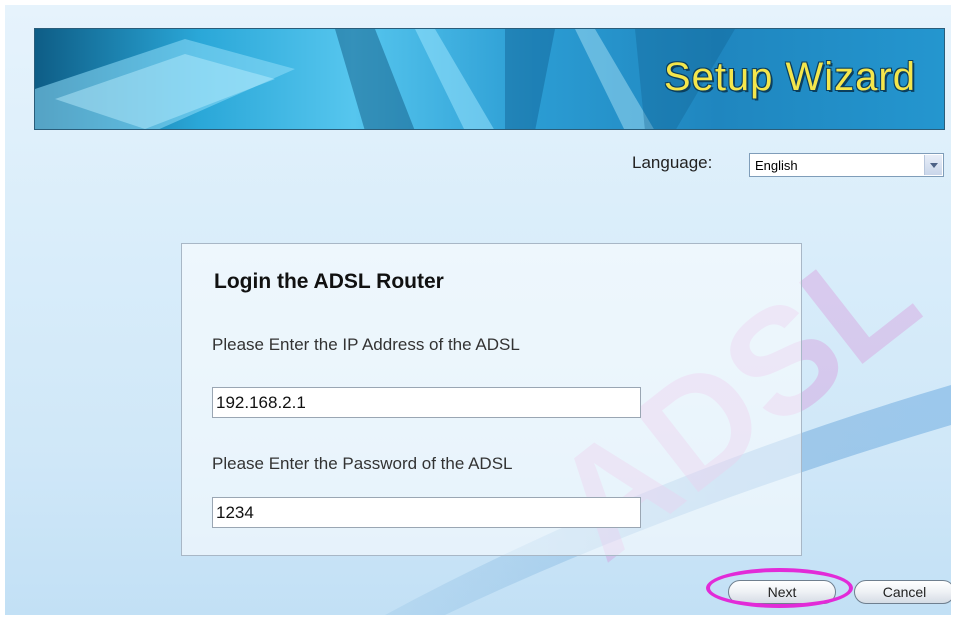 The image size is (955, 620). Describe the element at coordinates (846, 165) in the screenshot. I see `language-select: English` at that location.